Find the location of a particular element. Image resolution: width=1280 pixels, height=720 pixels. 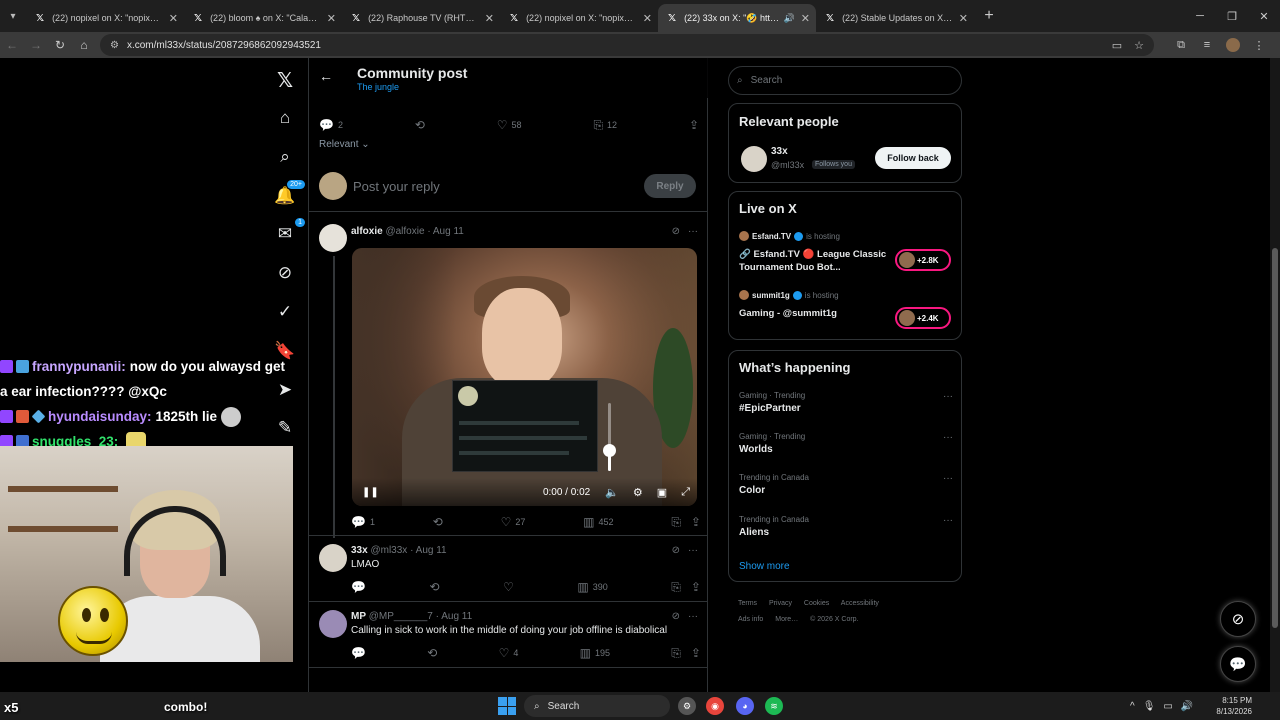

bookmark-star-icon: ☆ is located at coordinates (1139, 45).